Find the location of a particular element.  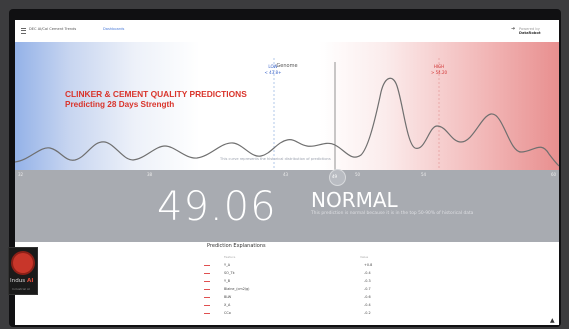

feature-impact: -0.3 is located at coordinates (367, 281).